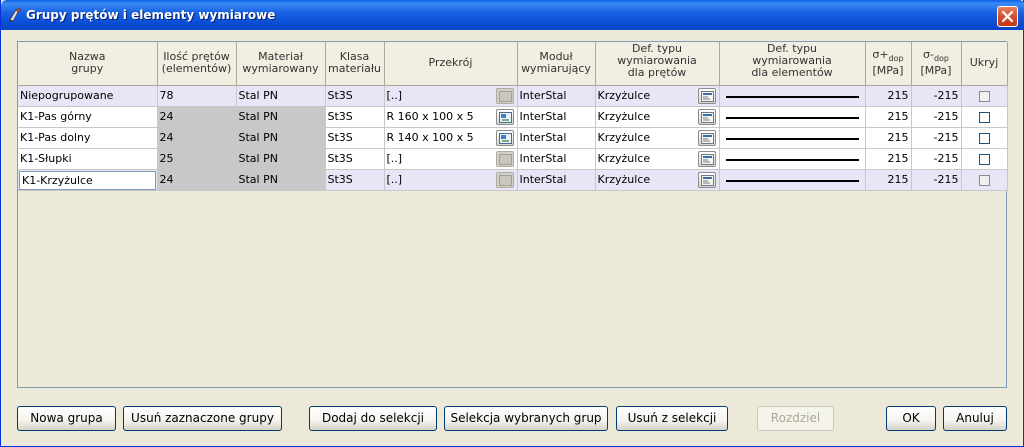  What do you see at coordinates (792, 64) in the screenshot?
I see `col-header-element-type: Def. typu wymiarowania dla elementów` at bounding box center [792, 64].